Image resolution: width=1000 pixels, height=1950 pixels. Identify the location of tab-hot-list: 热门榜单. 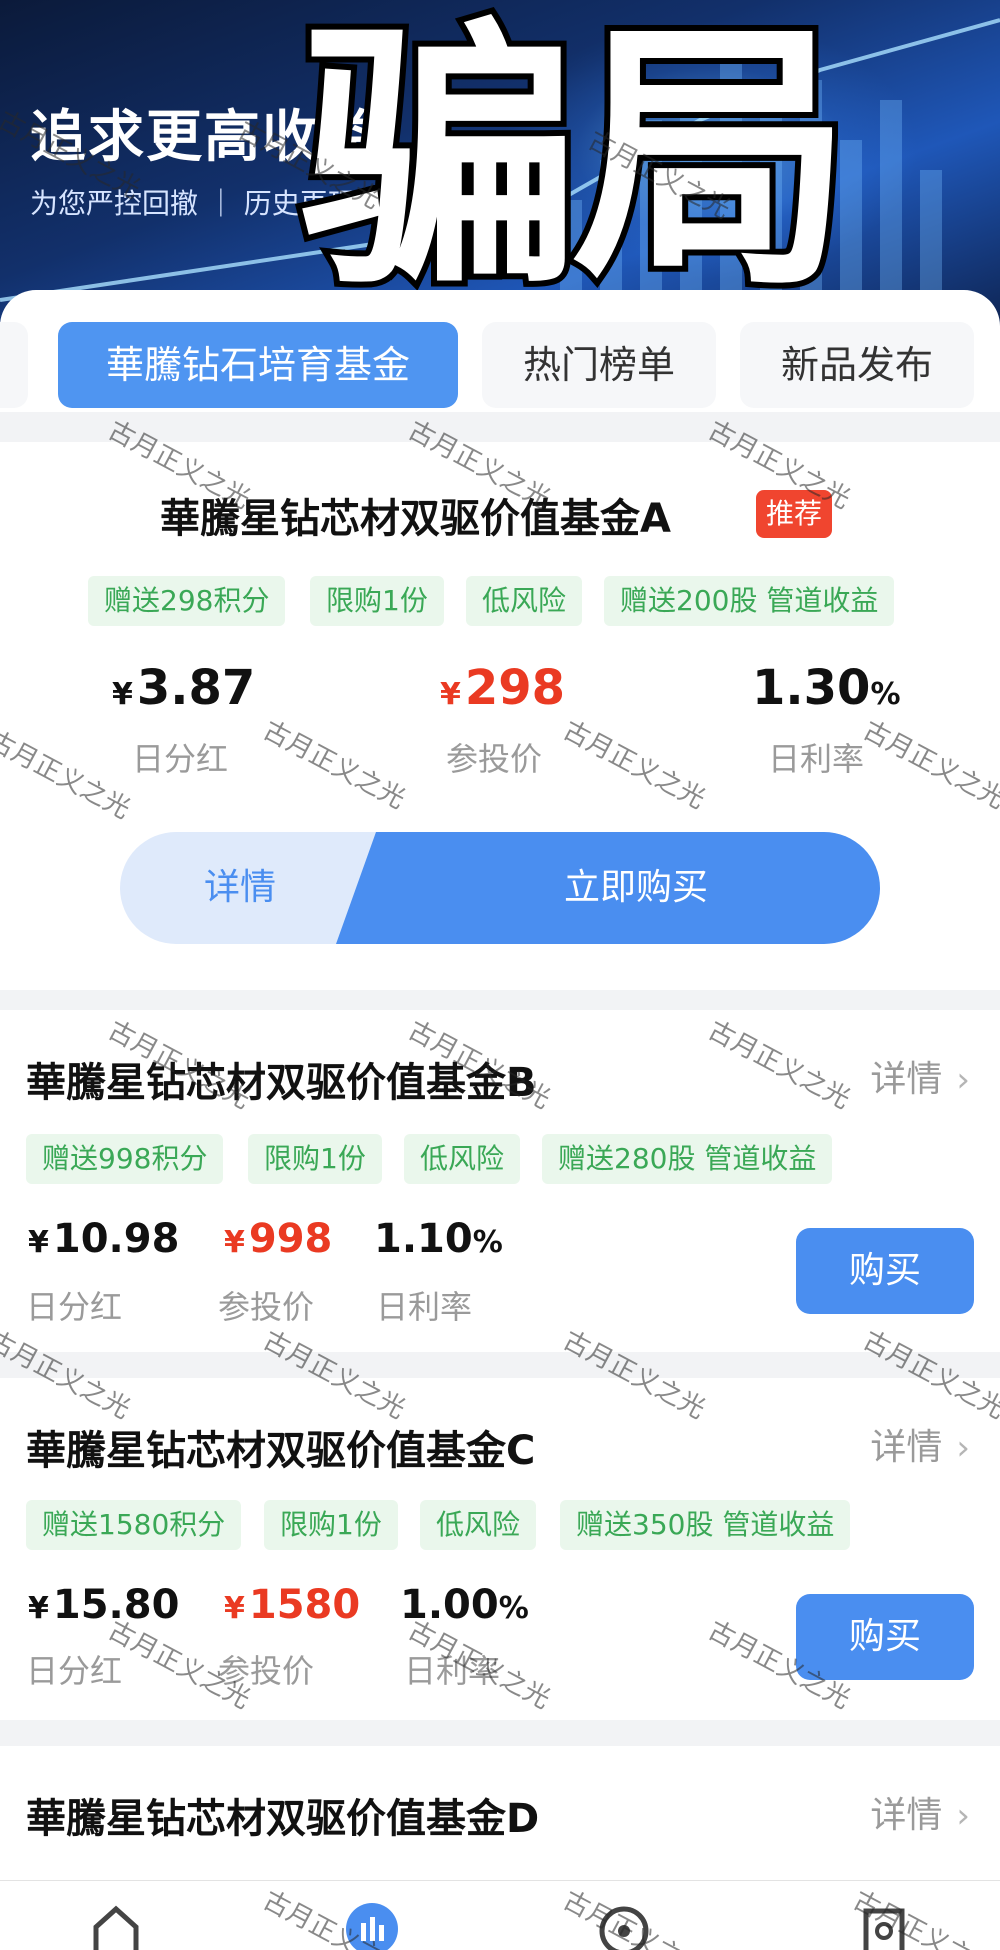
(599, 365).